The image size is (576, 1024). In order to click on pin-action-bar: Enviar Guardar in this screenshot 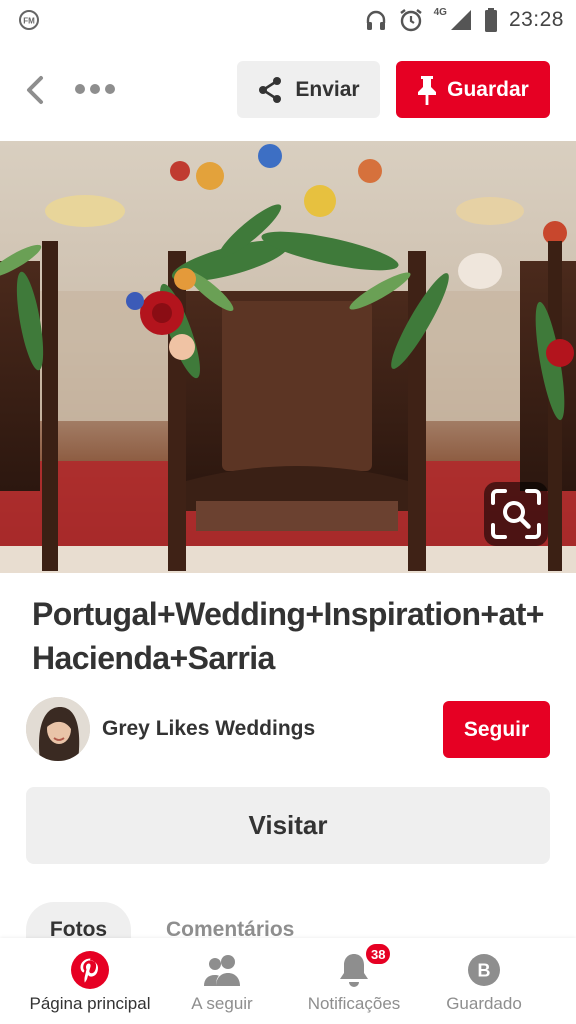, I will do `click(288, 90)`.